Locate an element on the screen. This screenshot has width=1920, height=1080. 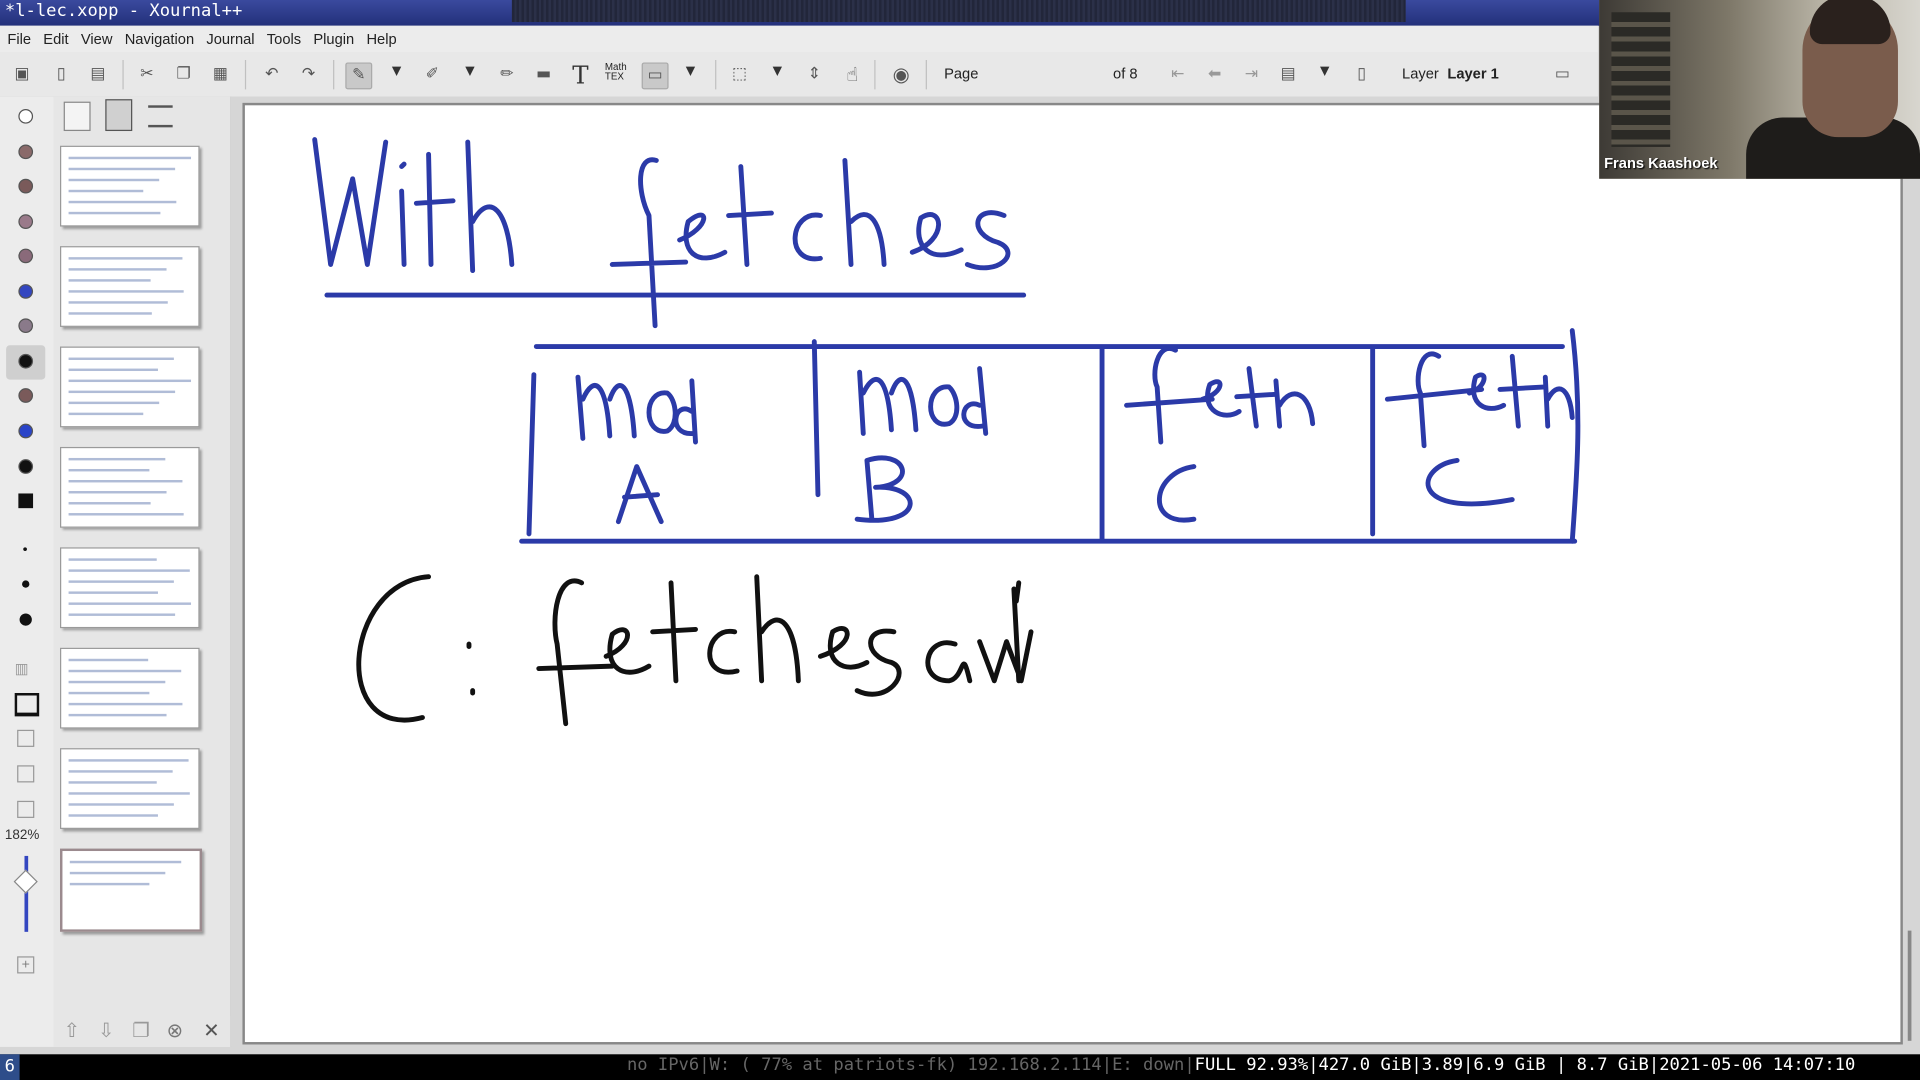
close-sidebar-icon: ✕ is located at coordinates (211, 1030).